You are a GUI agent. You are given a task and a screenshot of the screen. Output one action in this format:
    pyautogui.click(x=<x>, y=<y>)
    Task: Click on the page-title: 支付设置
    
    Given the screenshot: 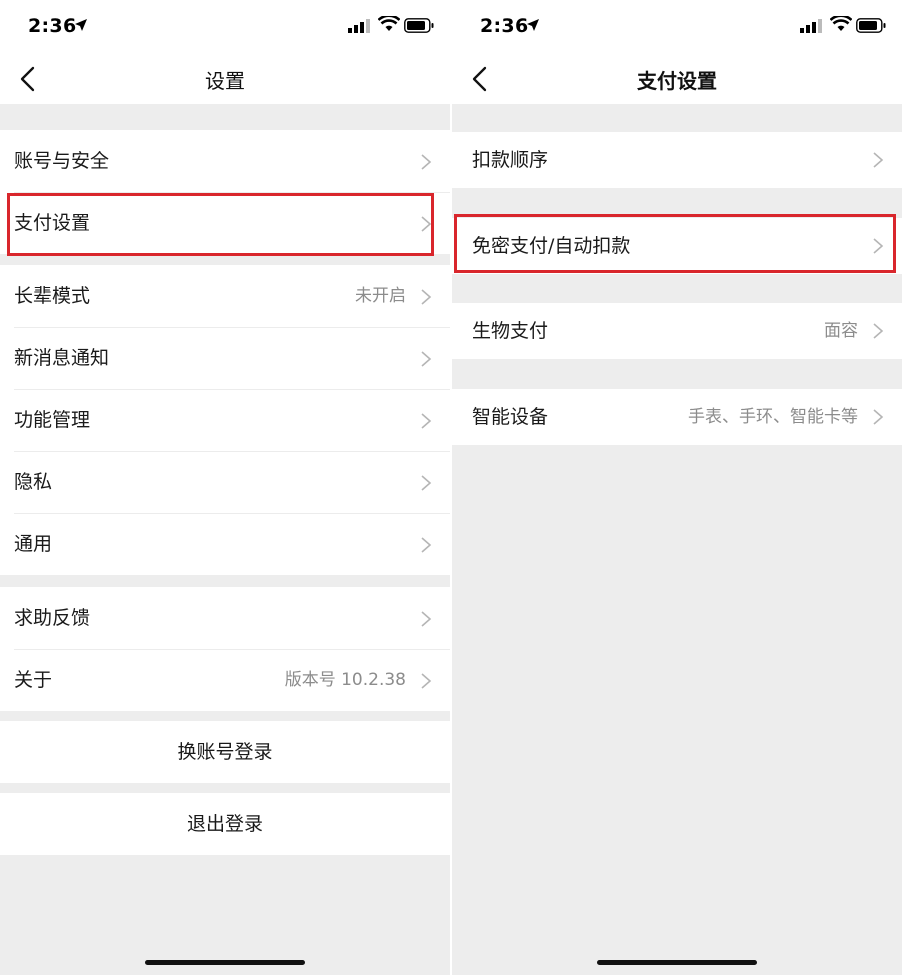 What is the action you would take?
    pyautogui.click(x=677, y=81)
    